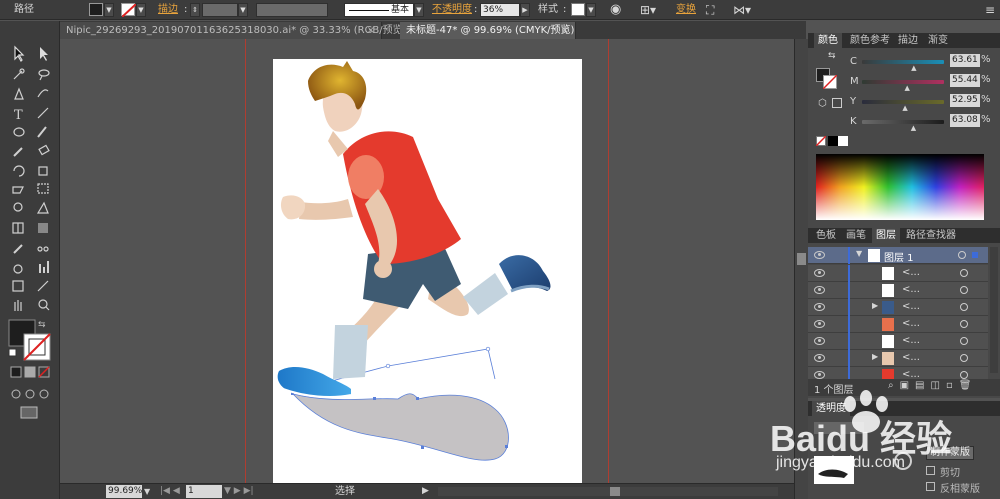 The width and height of the screenshot is (1000, 499). What do you see at coordinates (821, 141) in the screenshot?
I see `none-color-chip` at bounding box center [821, 141].